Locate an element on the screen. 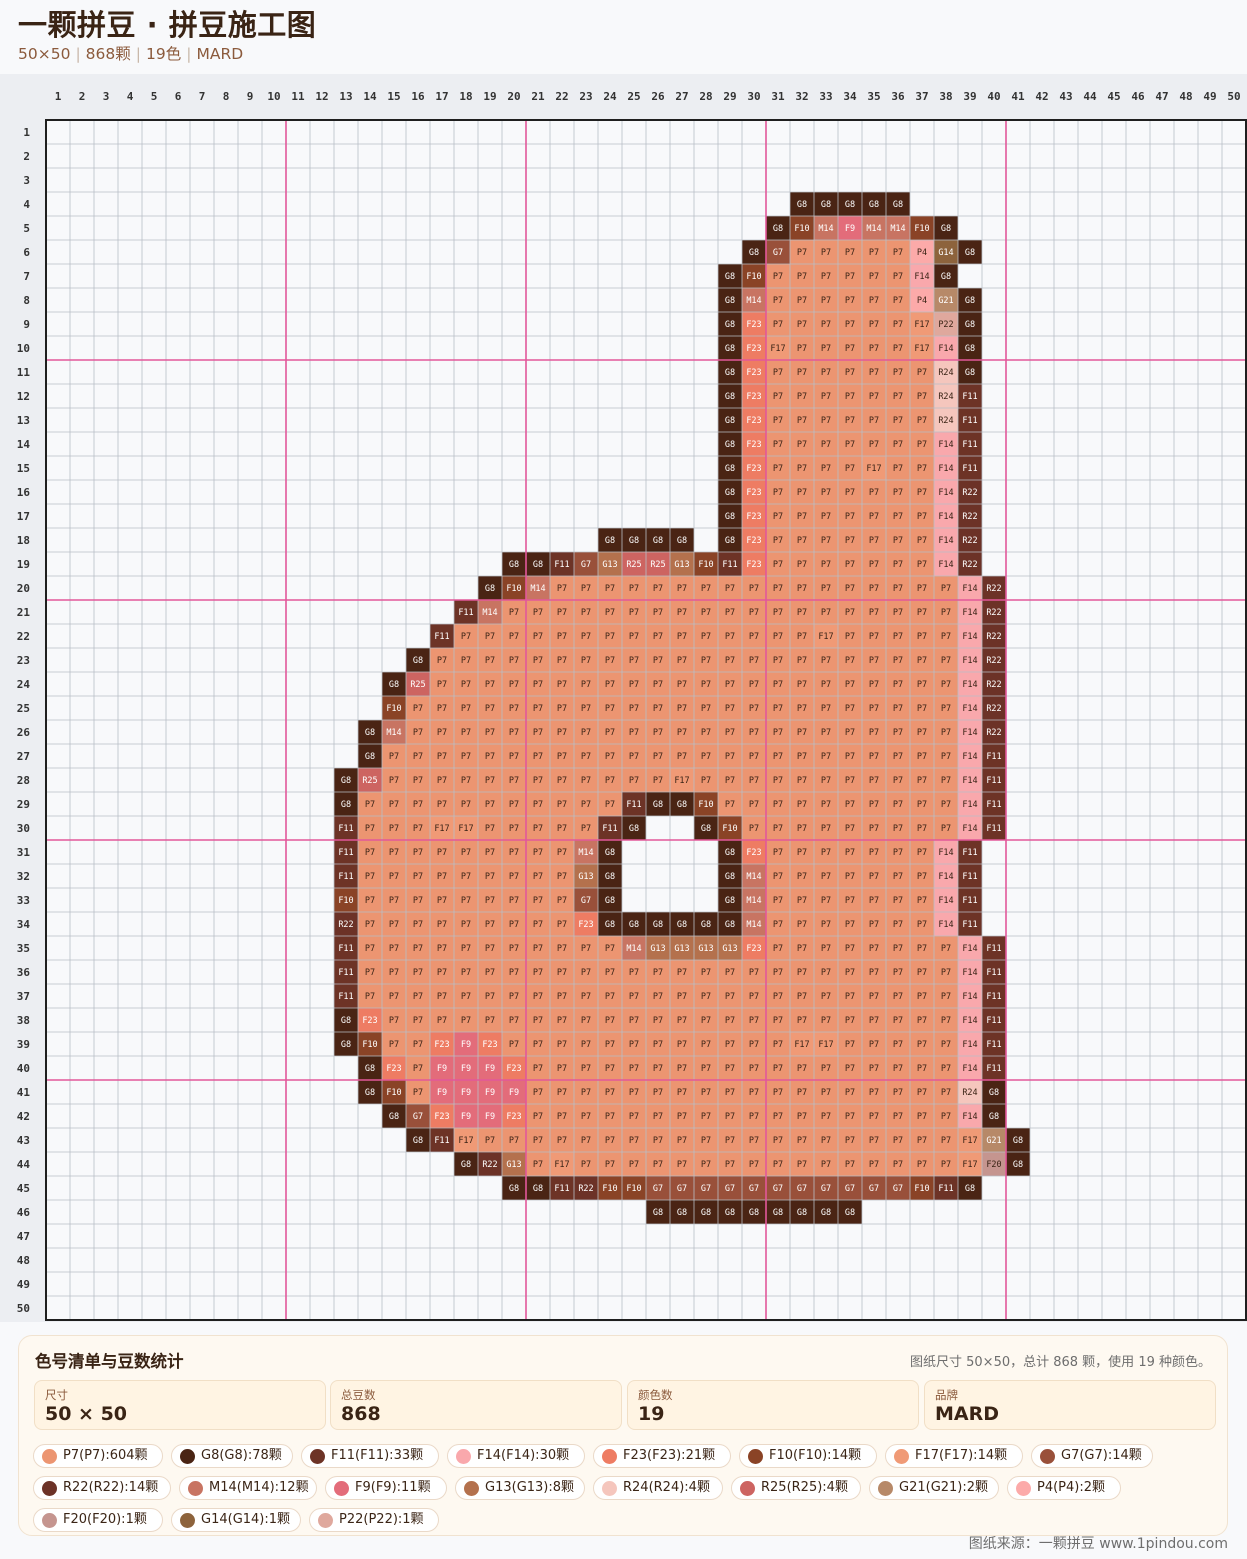 The image size is (1247, 1559). row-number: 8 is located at coordinates (26, 300).